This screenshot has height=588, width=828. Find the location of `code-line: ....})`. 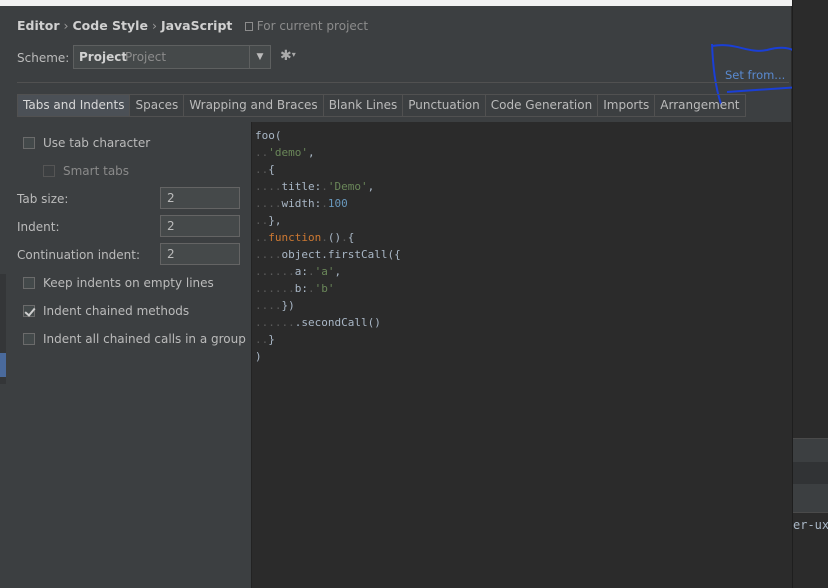

code-line: ....}) is located at coordinates (275, 305).